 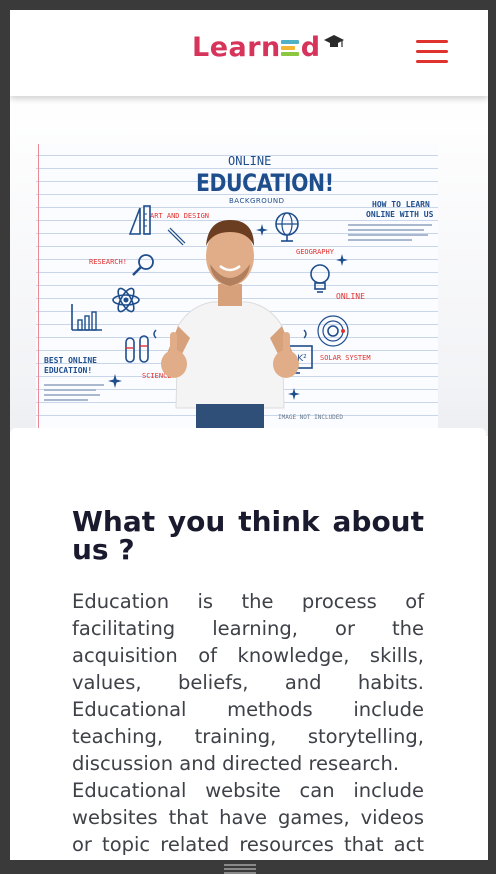 What do you see at coordinates (432, 52) in the screenshot?
I see `hamburger-menu-icon` at bounding box center [432, 52].